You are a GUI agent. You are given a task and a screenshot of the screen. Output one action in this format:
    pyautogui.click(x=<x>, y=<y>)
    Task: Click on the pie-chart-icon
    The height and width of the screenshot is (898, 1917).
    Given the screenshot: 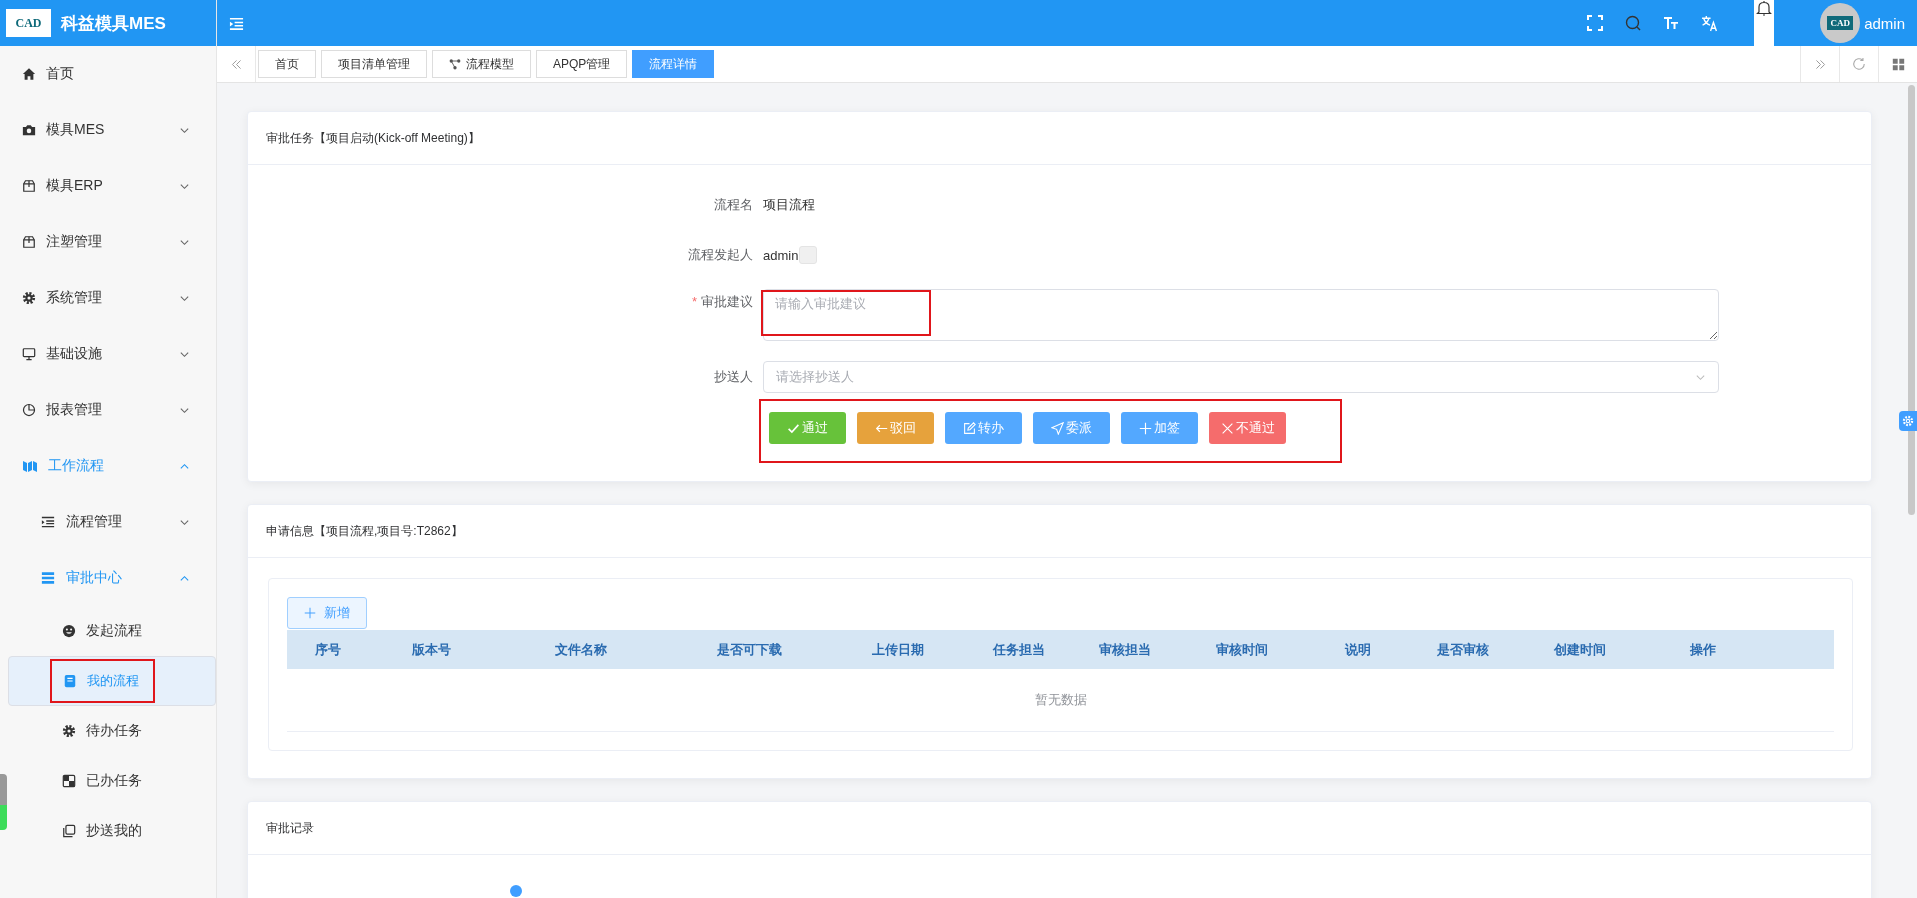 What is the action you would take?
    pyautogui.click(x=29, y=410)
    